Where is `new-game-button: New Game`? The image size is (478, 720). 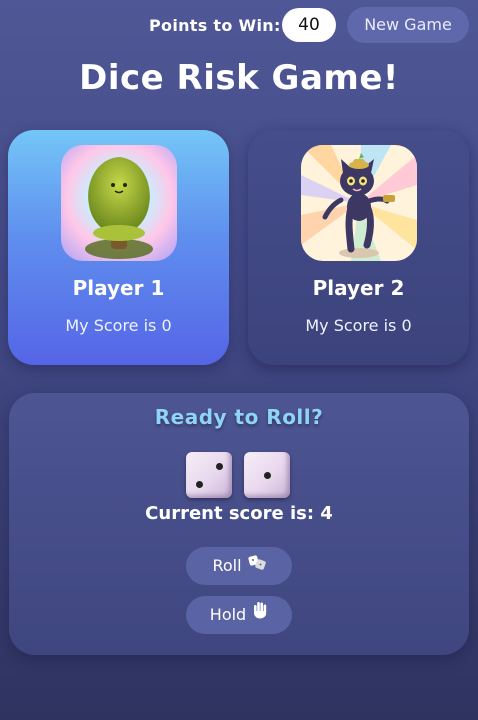
new-game-button: New Game is located at coordinates (408, 25).